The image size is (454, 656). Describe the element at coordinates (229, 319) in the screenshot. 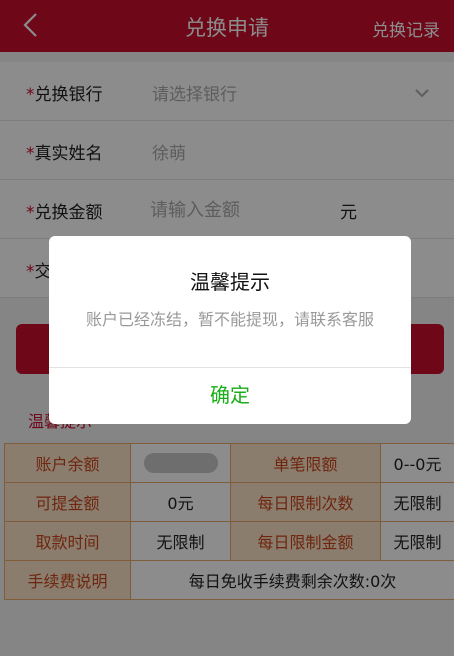

I see `dialog-message: 账户已经冻结，暂不能提现，请联系客服` at that location.